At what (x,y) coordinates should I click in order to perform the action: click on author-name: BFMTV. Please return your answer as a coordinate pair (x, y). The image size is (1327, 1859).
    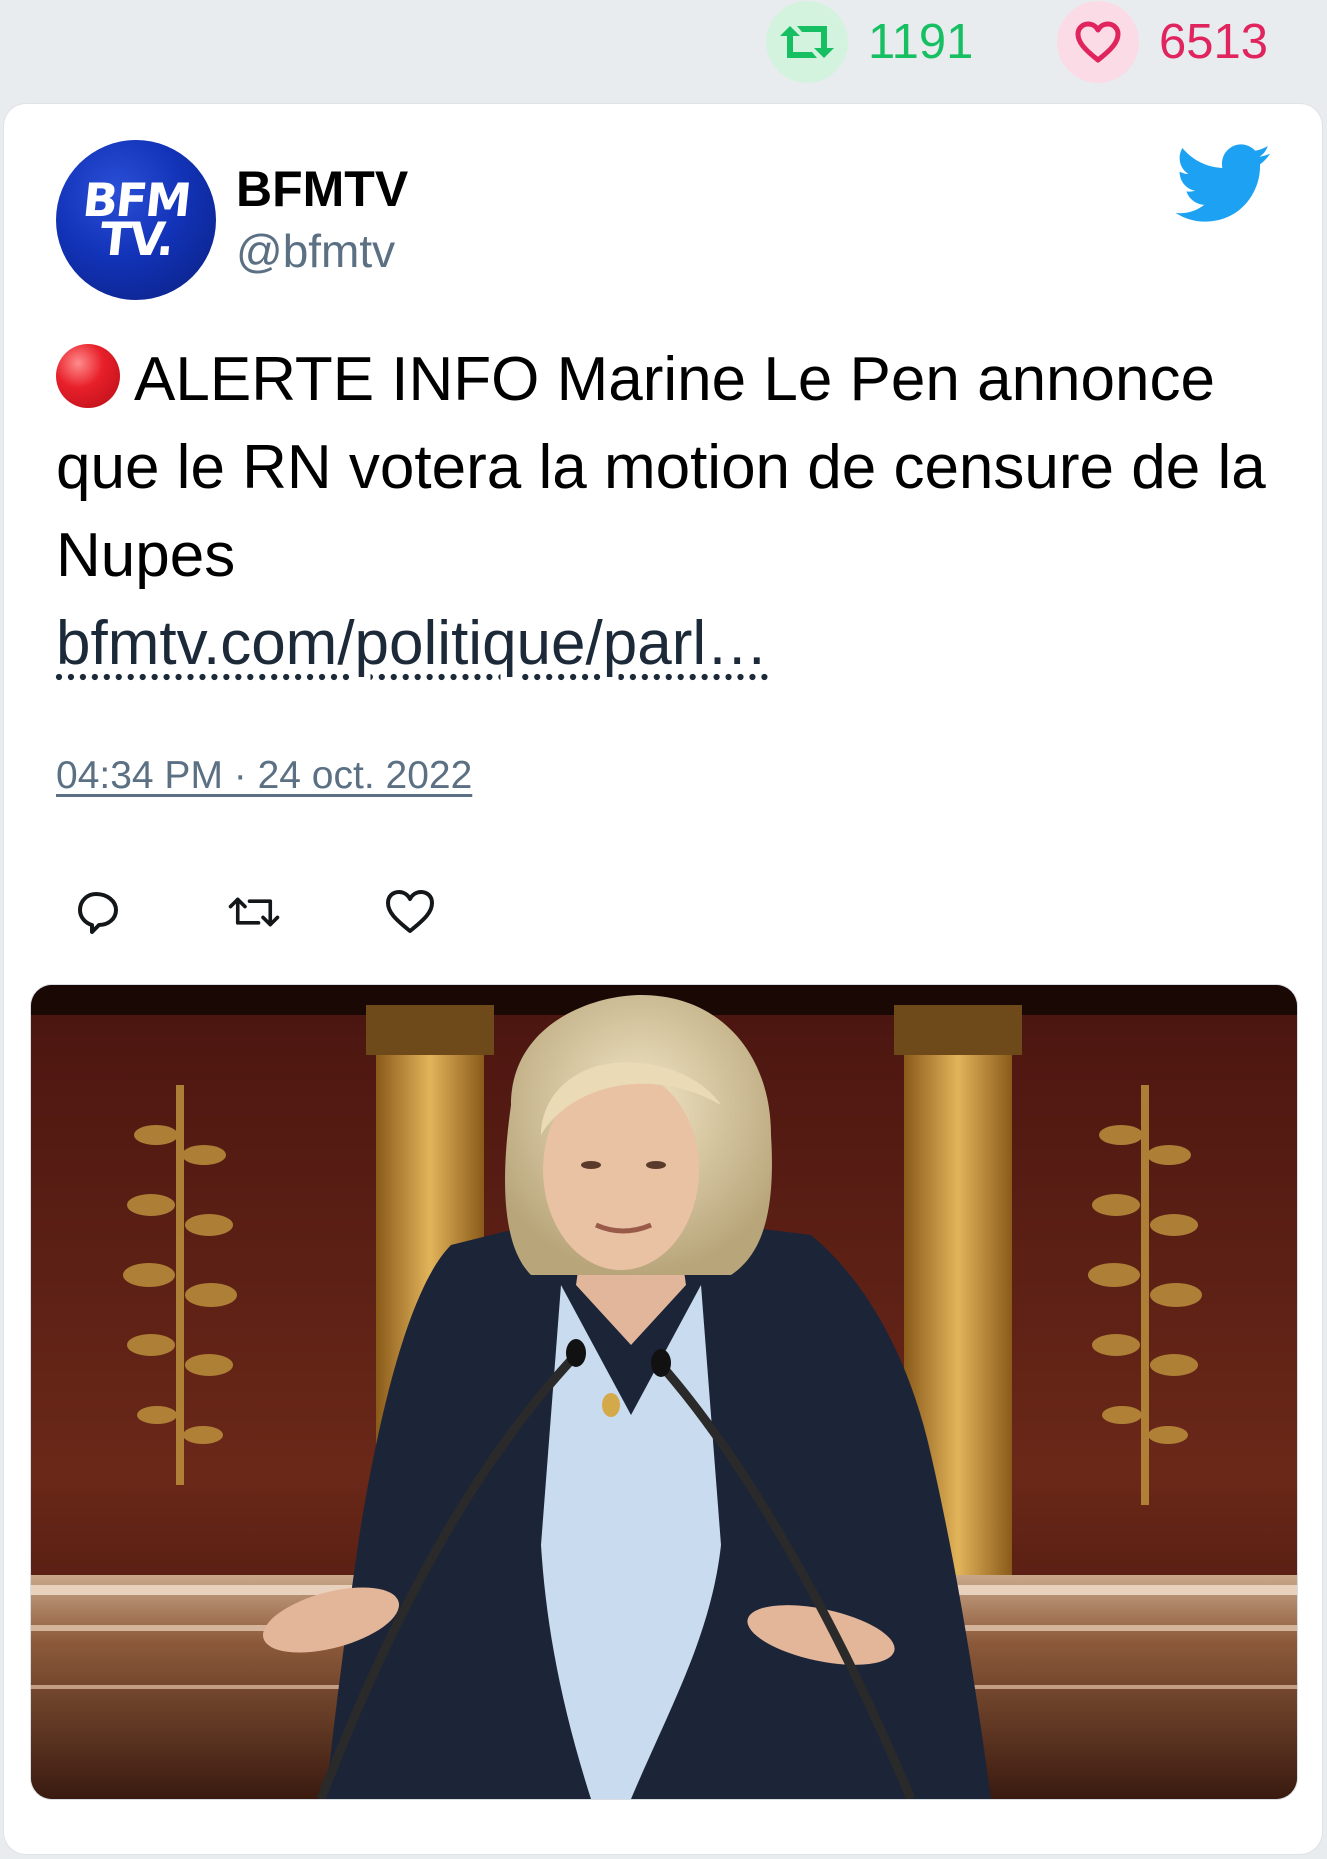
    Looking at the image, I should click on (322, 189).